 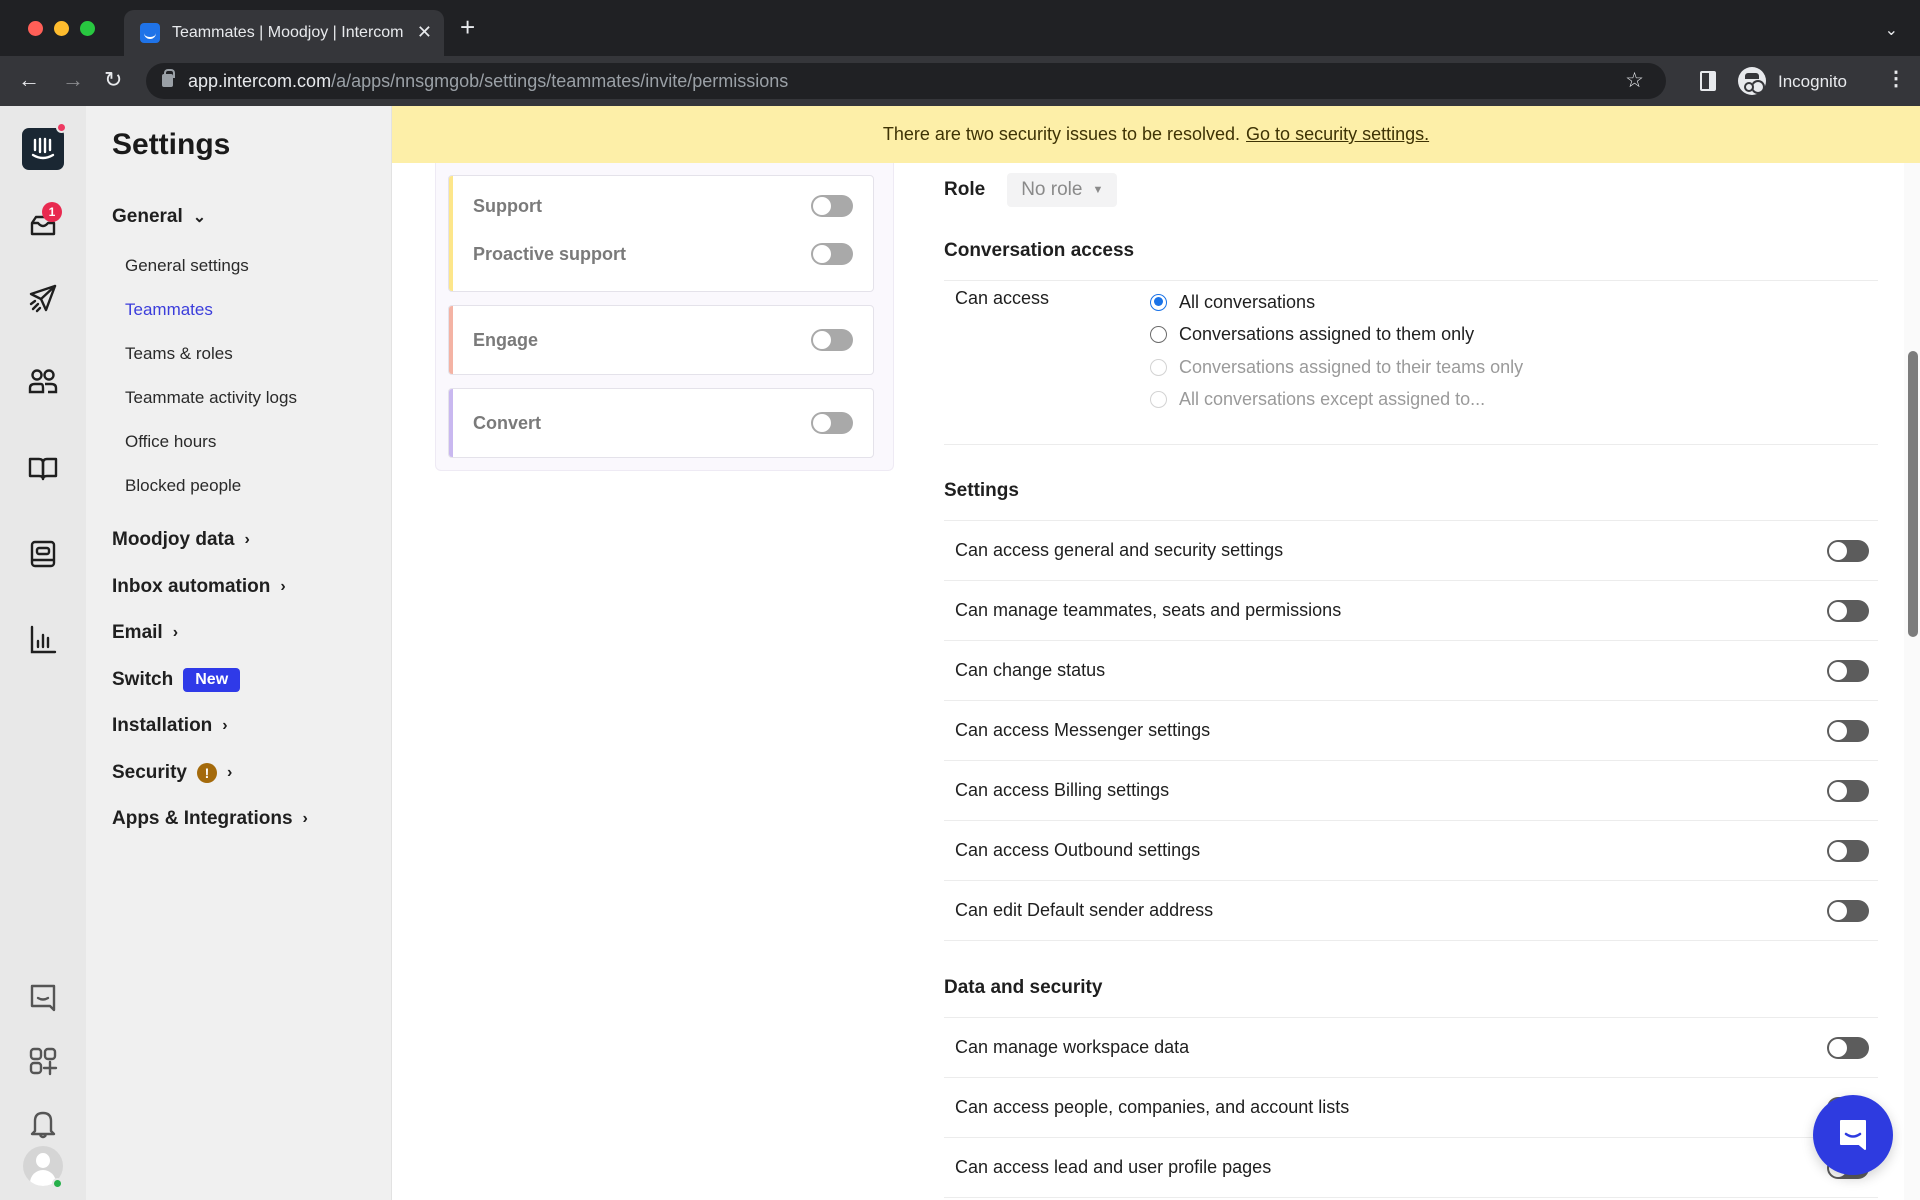 What do you see at coordinates (1072, 1047) in the screenshot?
I see `setting-label: Can manage workspace data` at bounding box center [1072, 1047].